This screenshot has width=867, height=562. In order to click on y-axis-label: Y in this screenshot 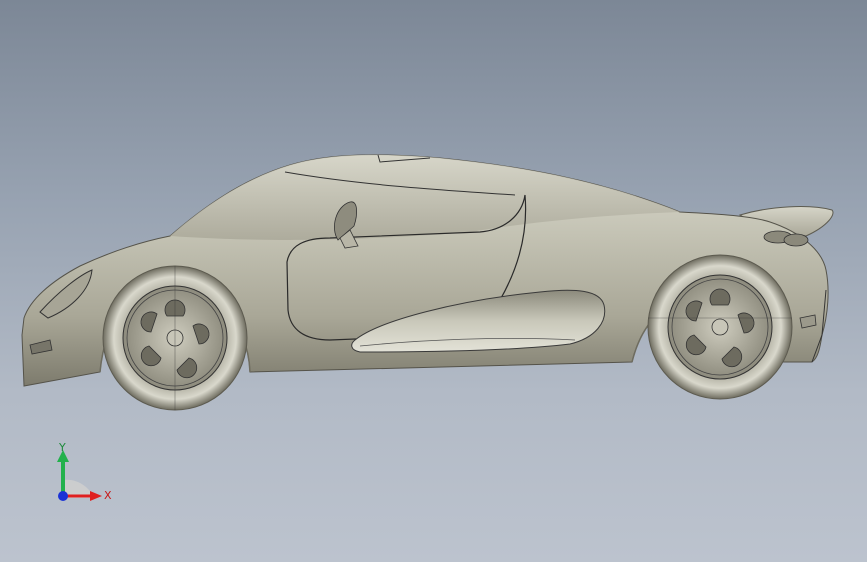, I will do `click(62, 447)`.